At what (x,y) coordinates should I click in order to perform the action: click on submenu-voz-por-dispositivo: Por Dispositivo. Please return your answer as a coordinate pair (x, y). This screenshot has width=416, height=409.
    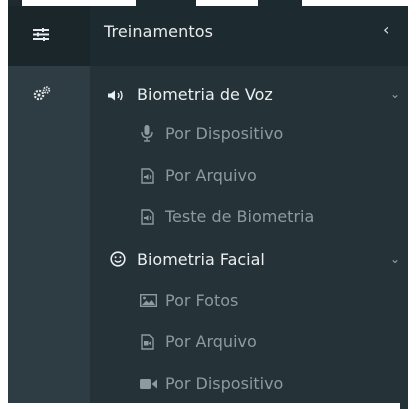
    Looking at the image, I should click on (249, 134).